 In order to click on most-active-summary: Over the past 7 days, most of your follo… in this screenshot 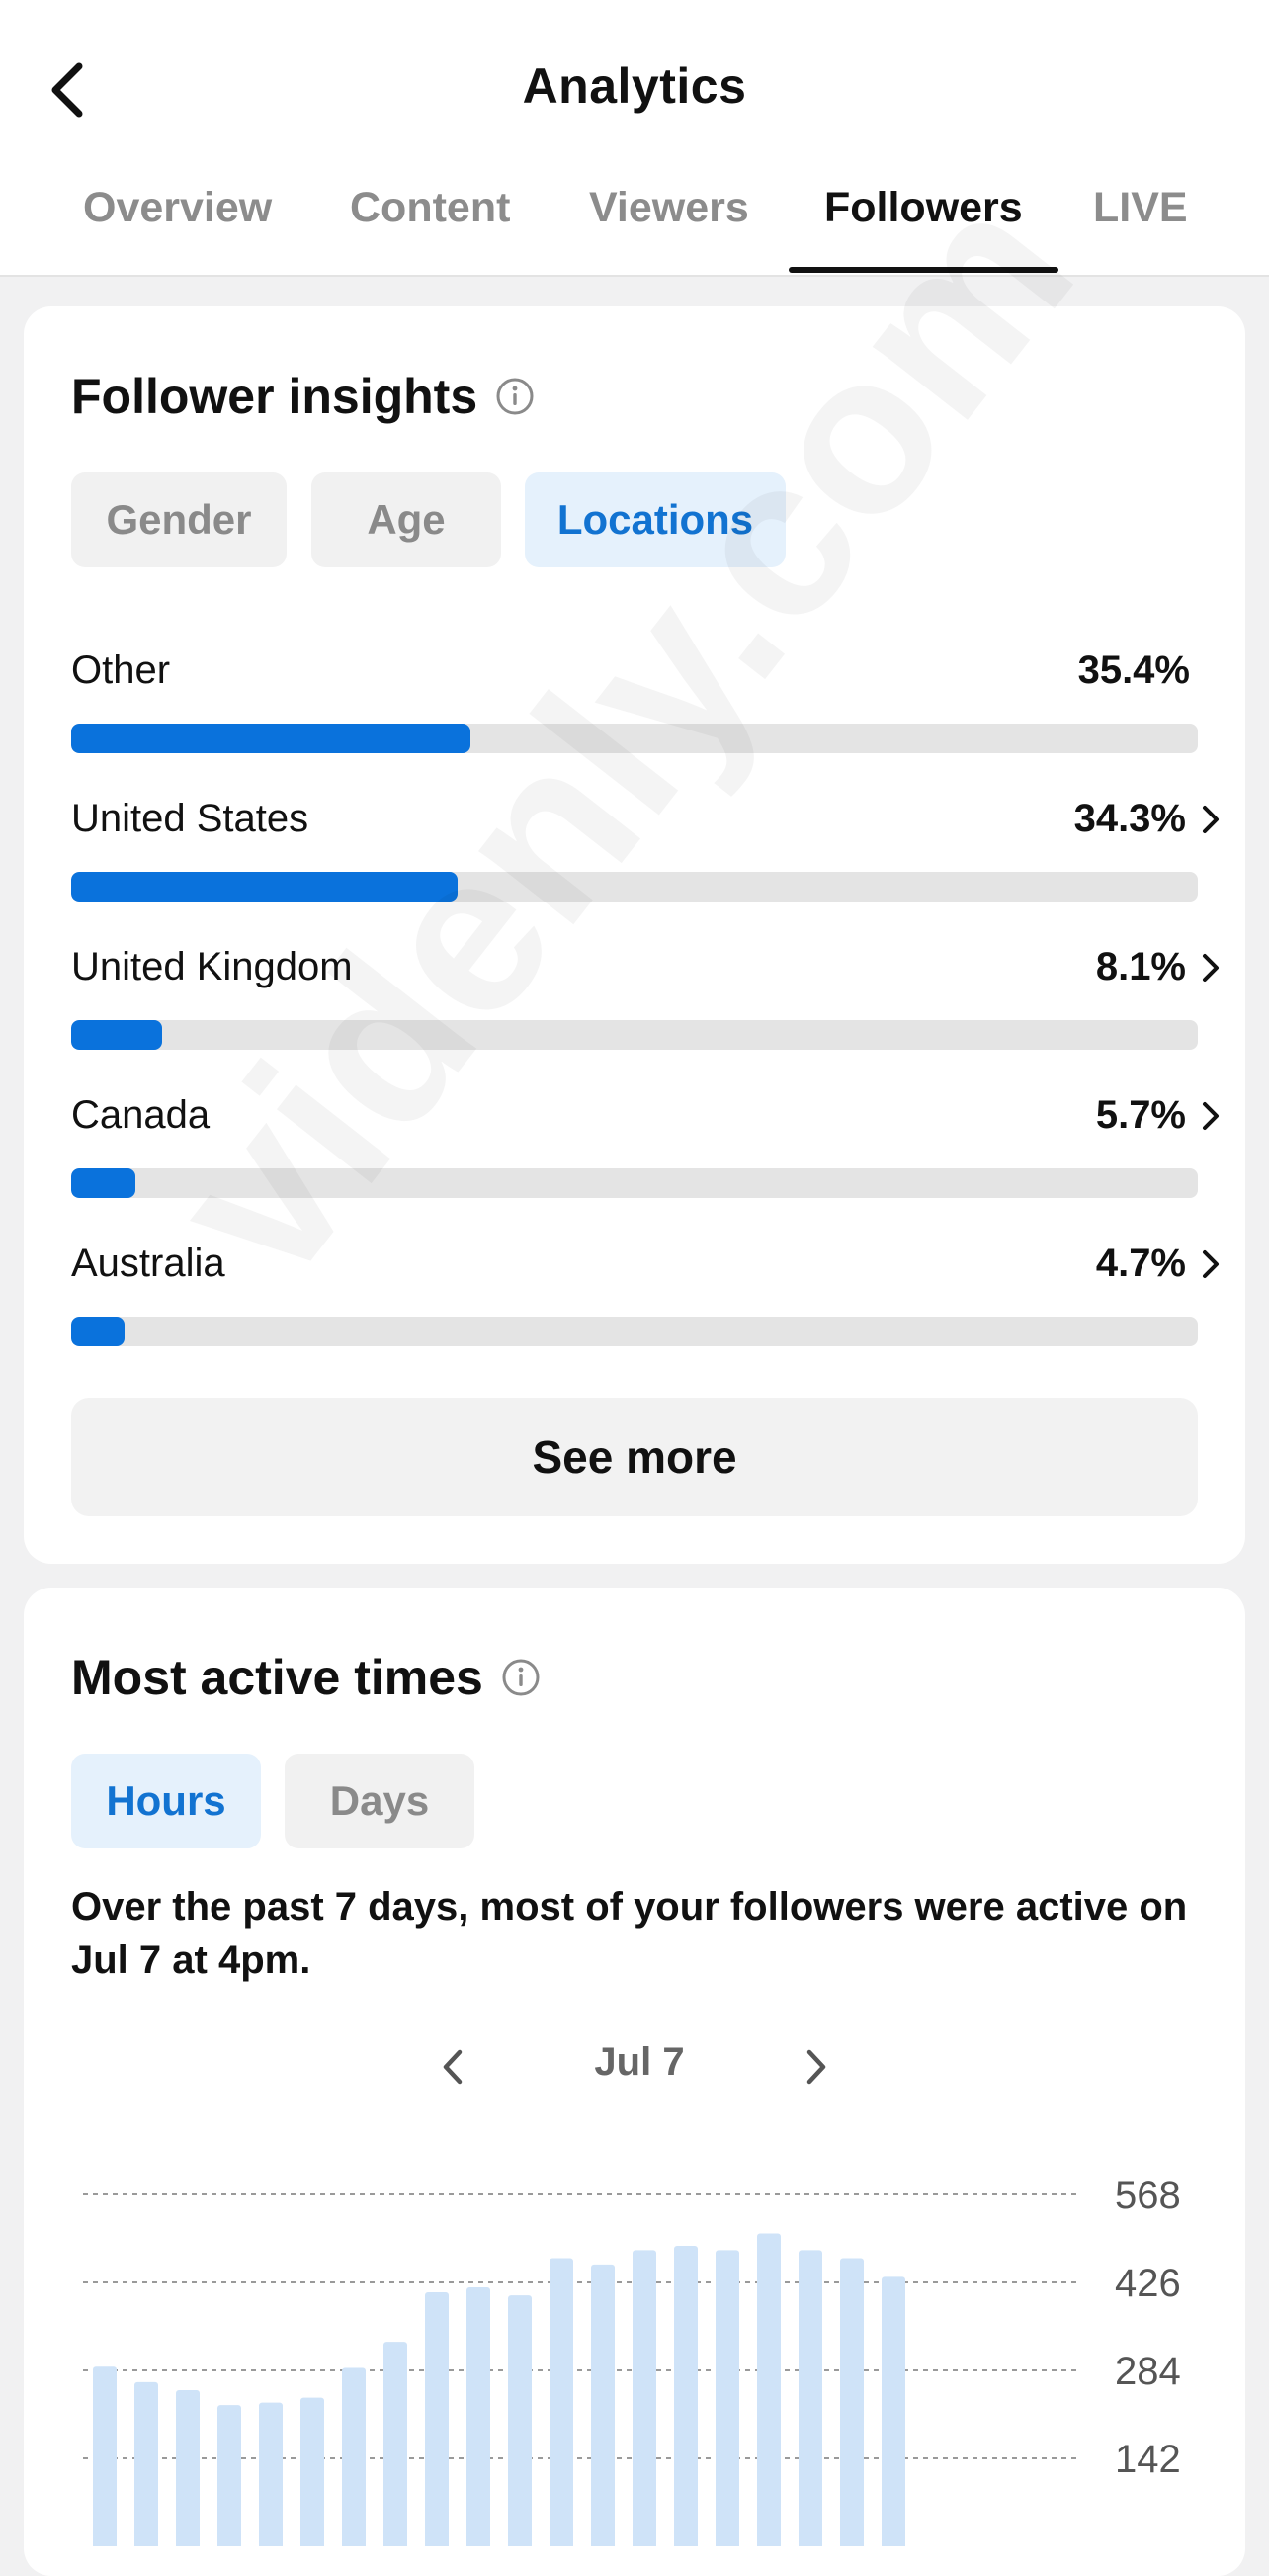, I will do `click(629, 1933)`.